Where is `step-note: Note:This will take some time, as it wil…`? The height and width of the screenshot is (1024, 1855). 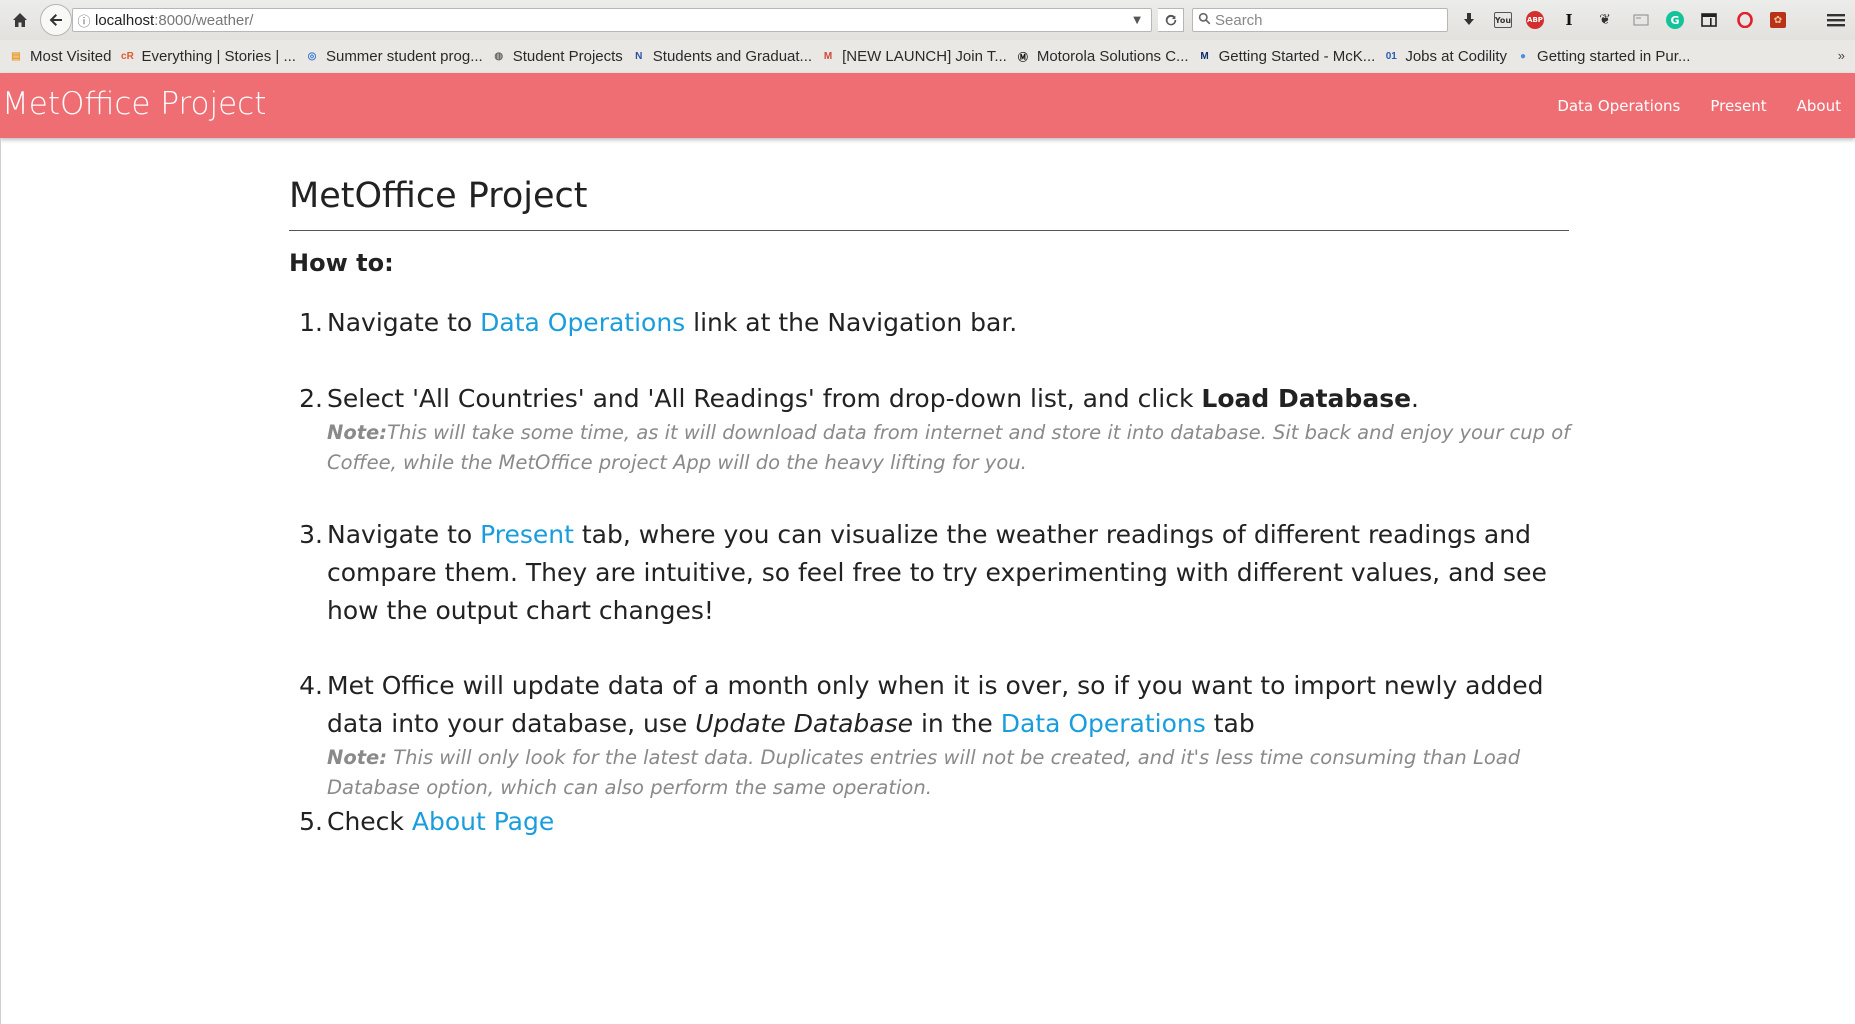
step-note: Note:This will take some time, as it wil… is located at coordinates (952, 448).